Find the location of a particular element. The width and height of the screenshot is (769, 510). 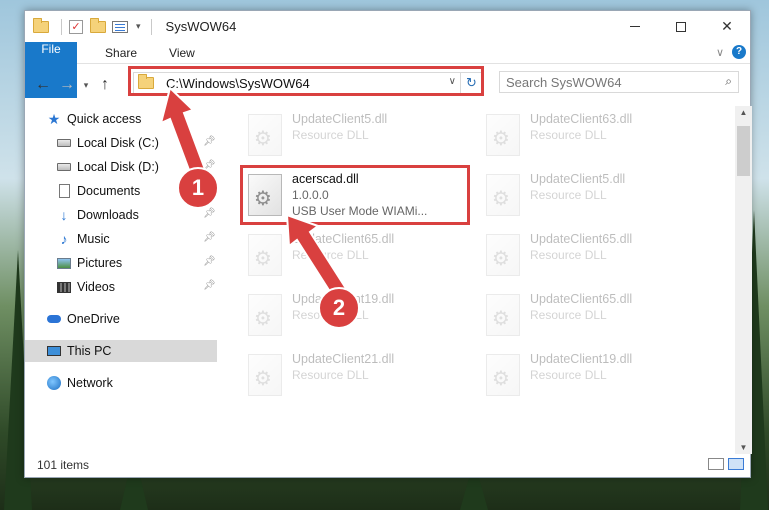

callout-number-1: 1 is located at coordinates (198, 188).